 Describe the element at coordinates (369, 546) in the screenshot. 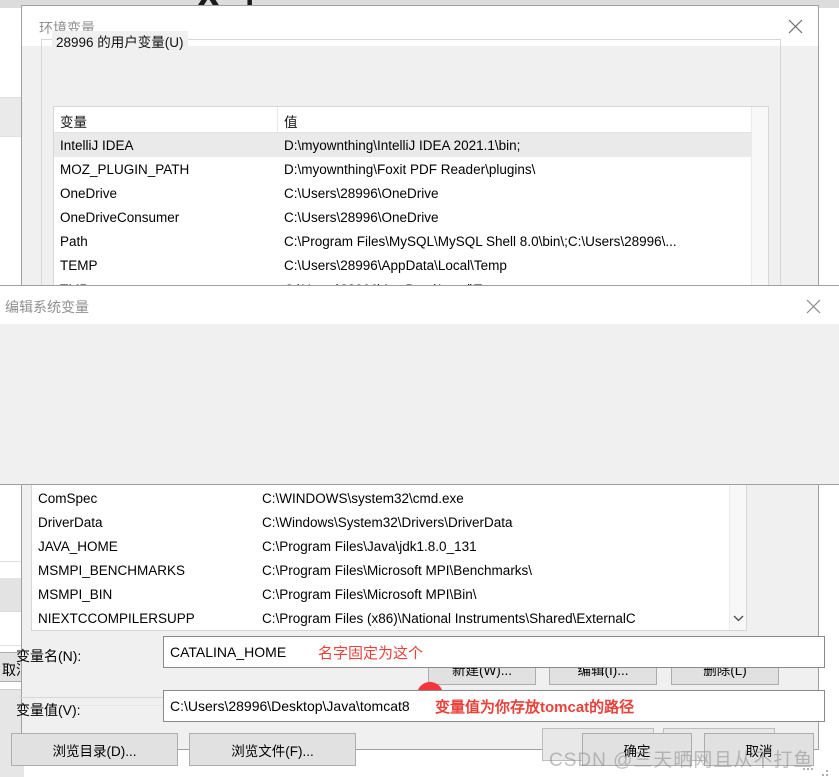

I see `cell-variable-value: C:\Program Files\Java\jdk1.8.0_131` at that location.